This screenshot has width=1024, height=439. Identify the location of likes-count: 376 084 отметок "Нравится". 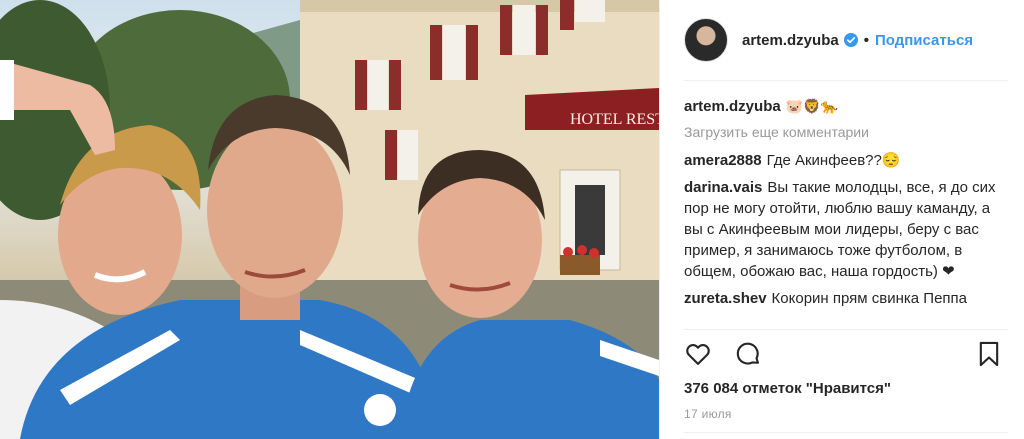
(787, 388).